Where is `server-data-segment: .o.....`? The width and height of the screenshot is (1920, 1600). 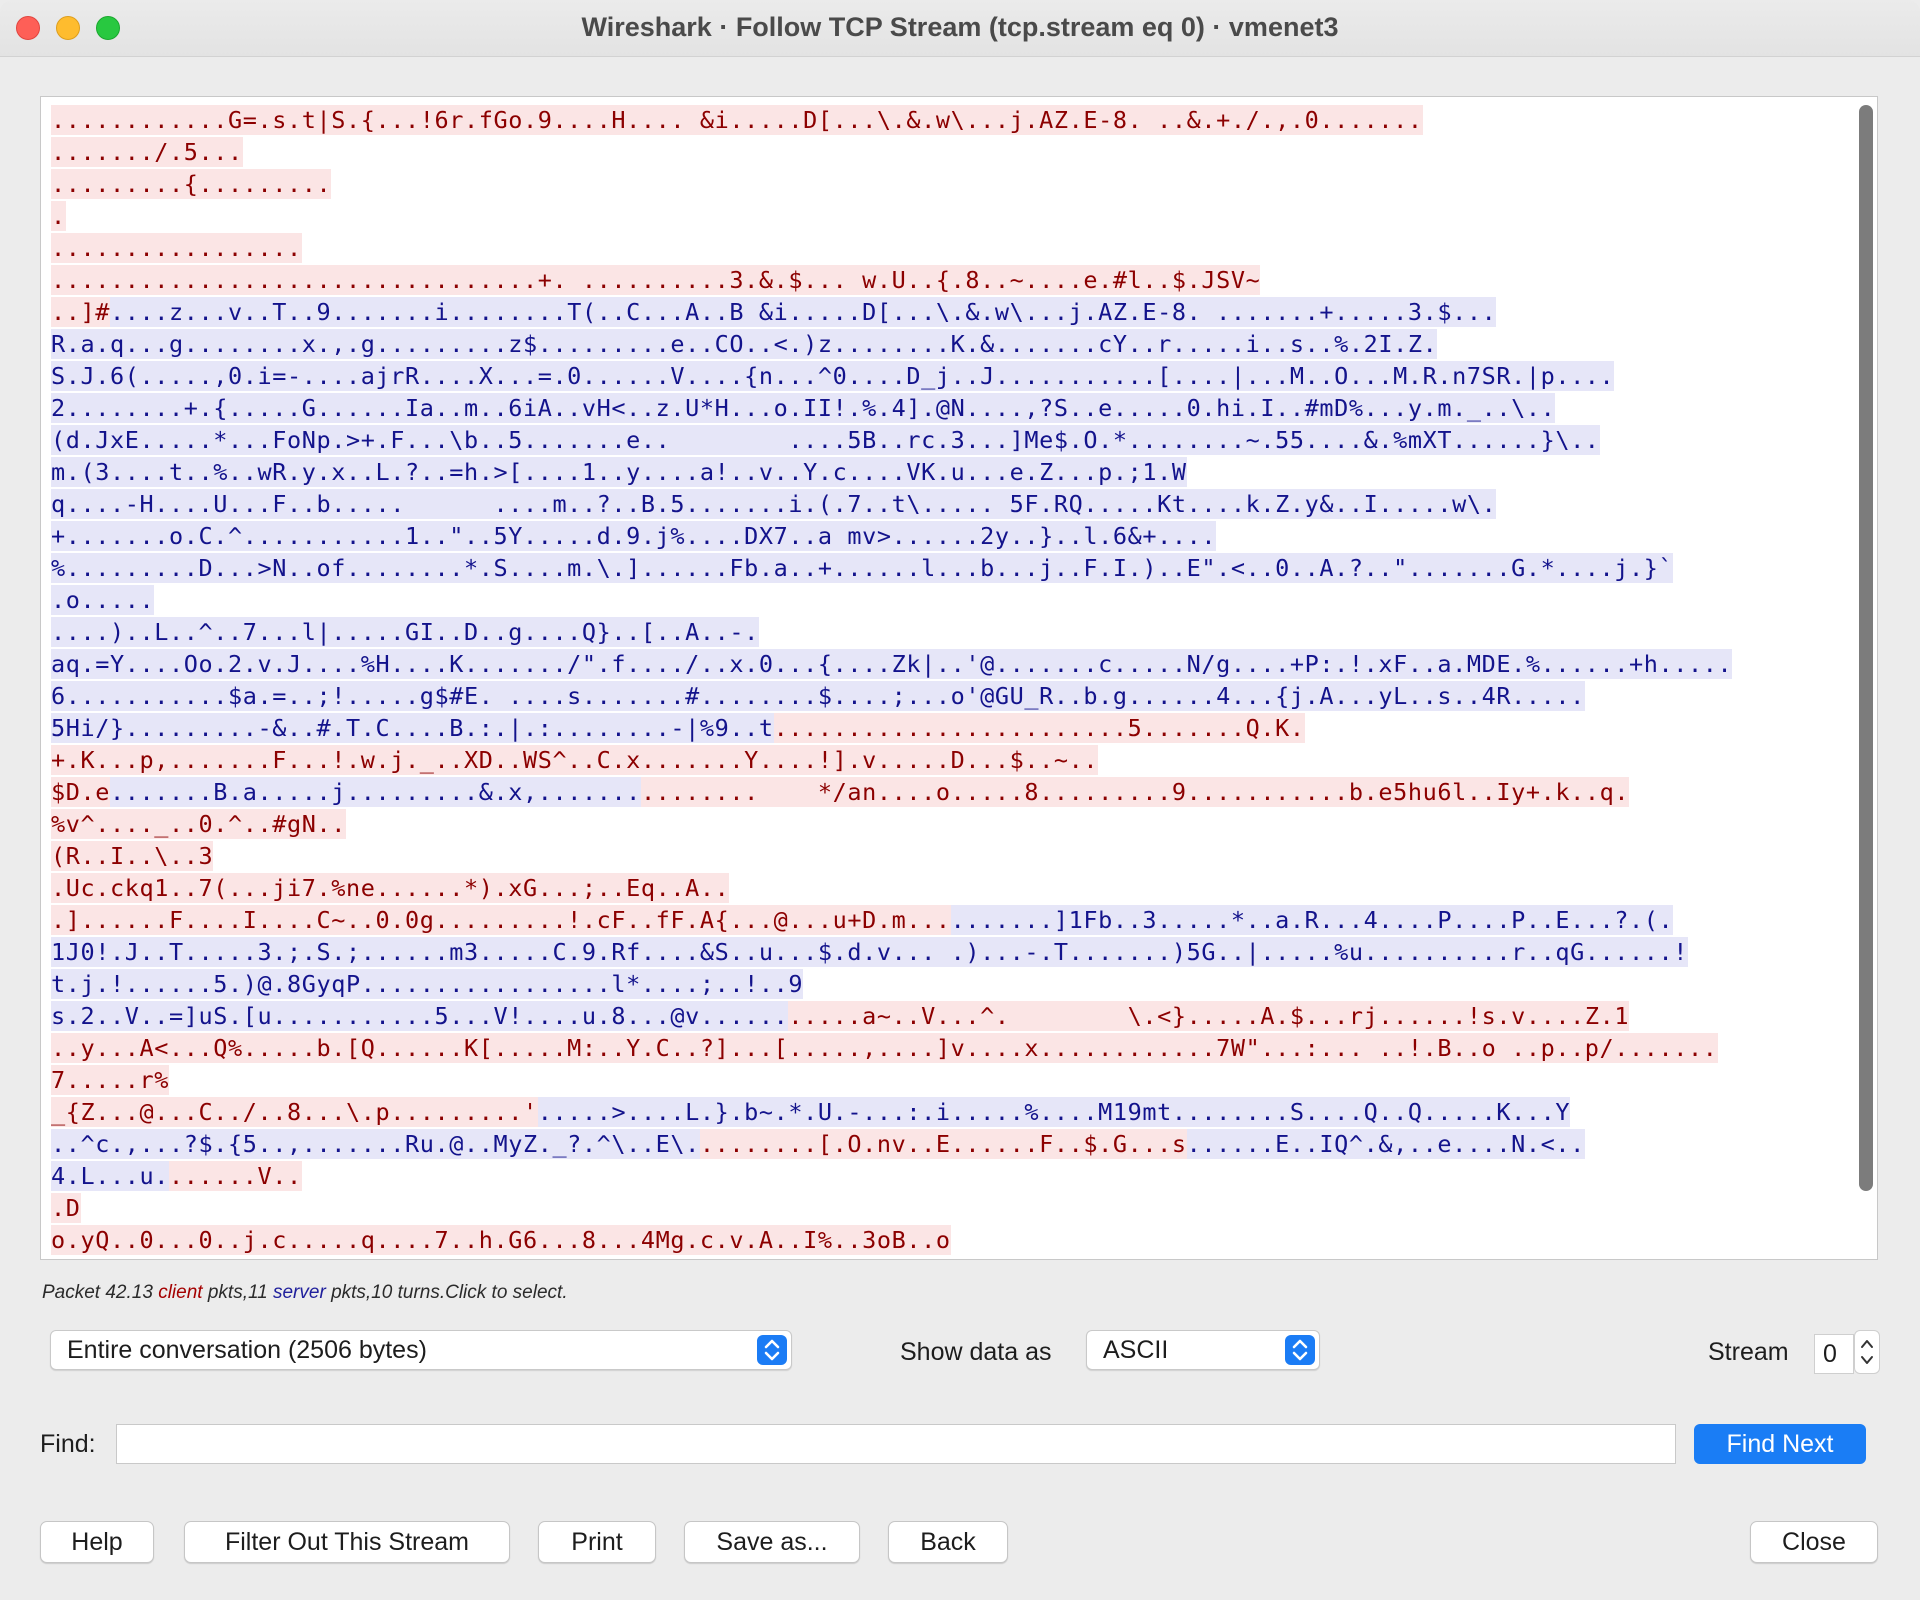
server-data-segment: .o..... is located at coordinates (103, 600).